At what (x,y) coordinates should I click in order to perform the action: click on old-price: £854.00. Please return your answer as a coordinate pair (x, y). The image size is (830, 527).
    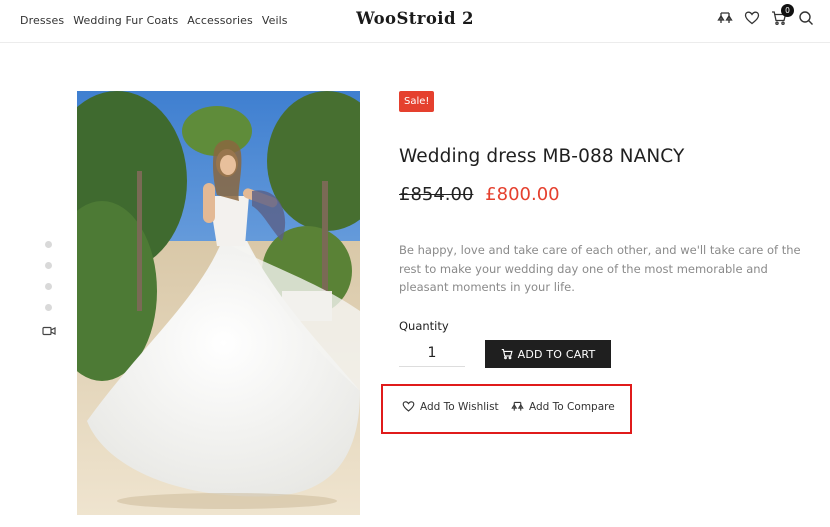
    Looking at the image, I should click on (436, 194).